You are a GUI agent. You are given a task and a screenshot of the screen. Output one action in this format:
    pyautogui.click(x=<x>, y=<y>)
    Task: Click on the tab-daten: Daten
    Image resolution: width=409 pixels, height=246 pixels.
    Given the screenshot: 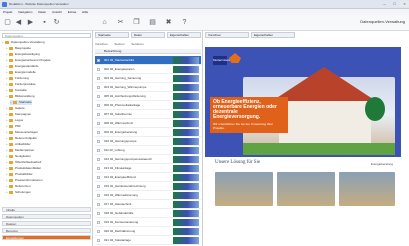 What is the action you would take?
    pyautogui.click(x=148, y=35)
    